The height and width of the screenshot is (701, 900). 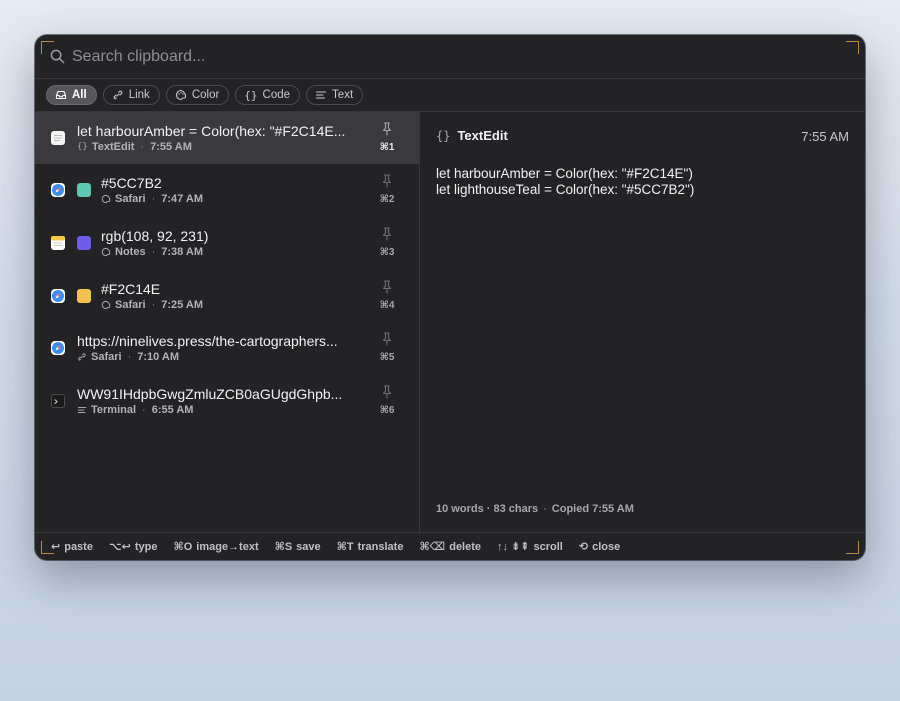 What do you see at coordinates (487, 509) in the screenshot?
I see `word-char-count: 10 words · 83 chars` at bounding box center [487, 509].